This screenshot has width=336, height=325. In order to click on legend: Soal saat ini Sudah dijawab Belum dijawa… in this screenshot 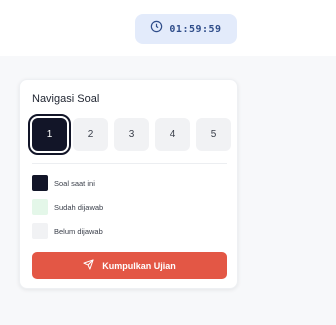, I will do `click(67, 211)`.